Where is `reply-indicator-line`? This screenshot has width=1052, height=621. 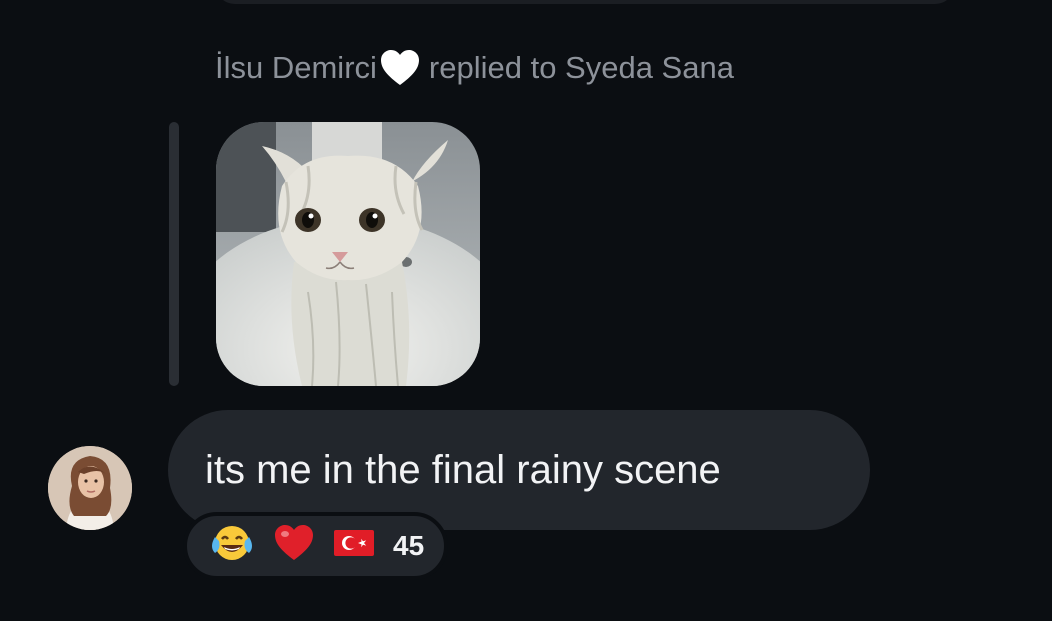
reply-indicator-line is located at coordinates (174, 254).